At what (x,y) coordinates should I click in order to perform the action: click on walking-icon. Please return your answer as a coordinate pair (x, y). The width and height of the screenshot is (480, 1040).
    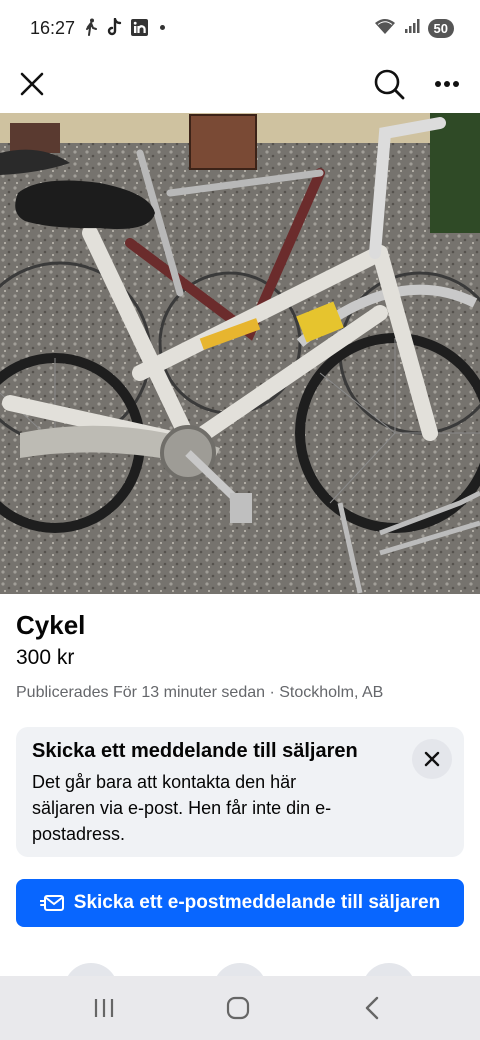
    Looking at the image, I should click on (91, 27).